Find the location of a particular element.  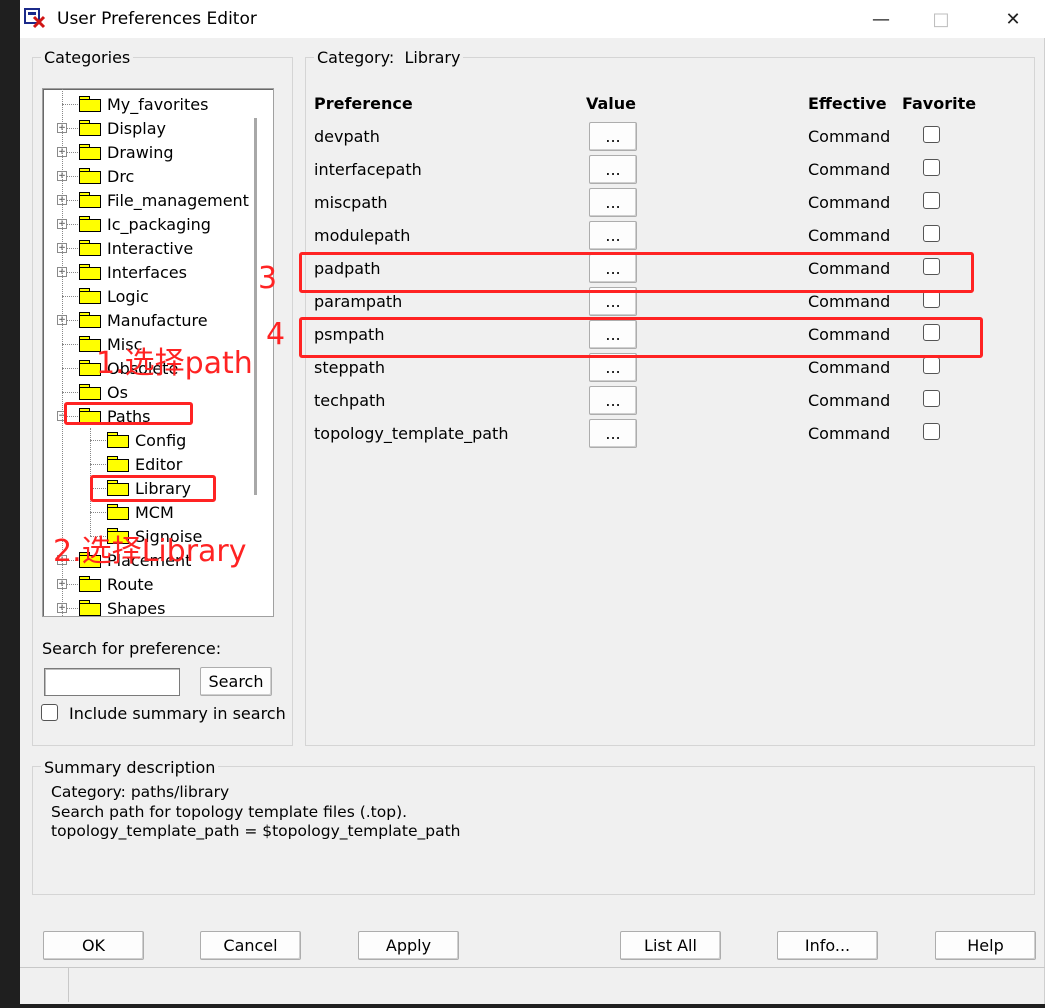

close-icon: ✕ is located at coordinates (1013, 19).